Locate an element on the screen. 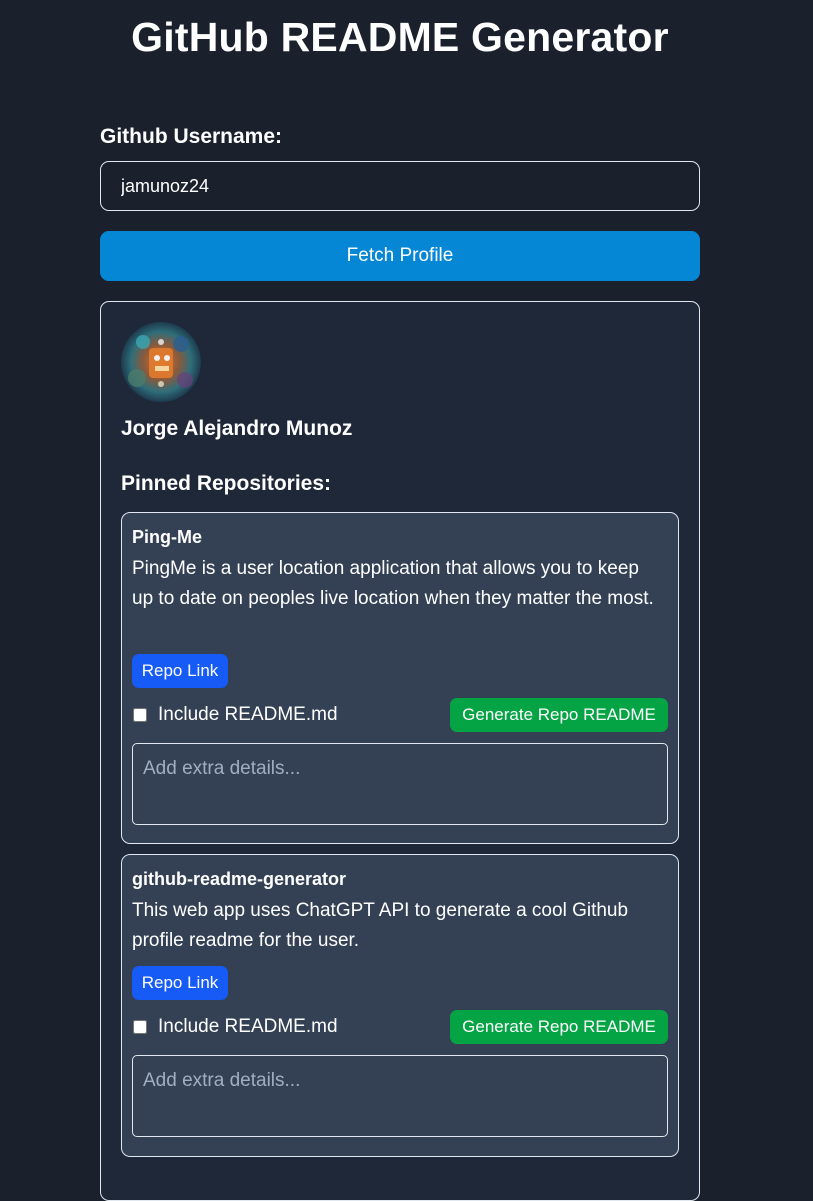  username-label: Github Username: is located at coordinates (191, 136).